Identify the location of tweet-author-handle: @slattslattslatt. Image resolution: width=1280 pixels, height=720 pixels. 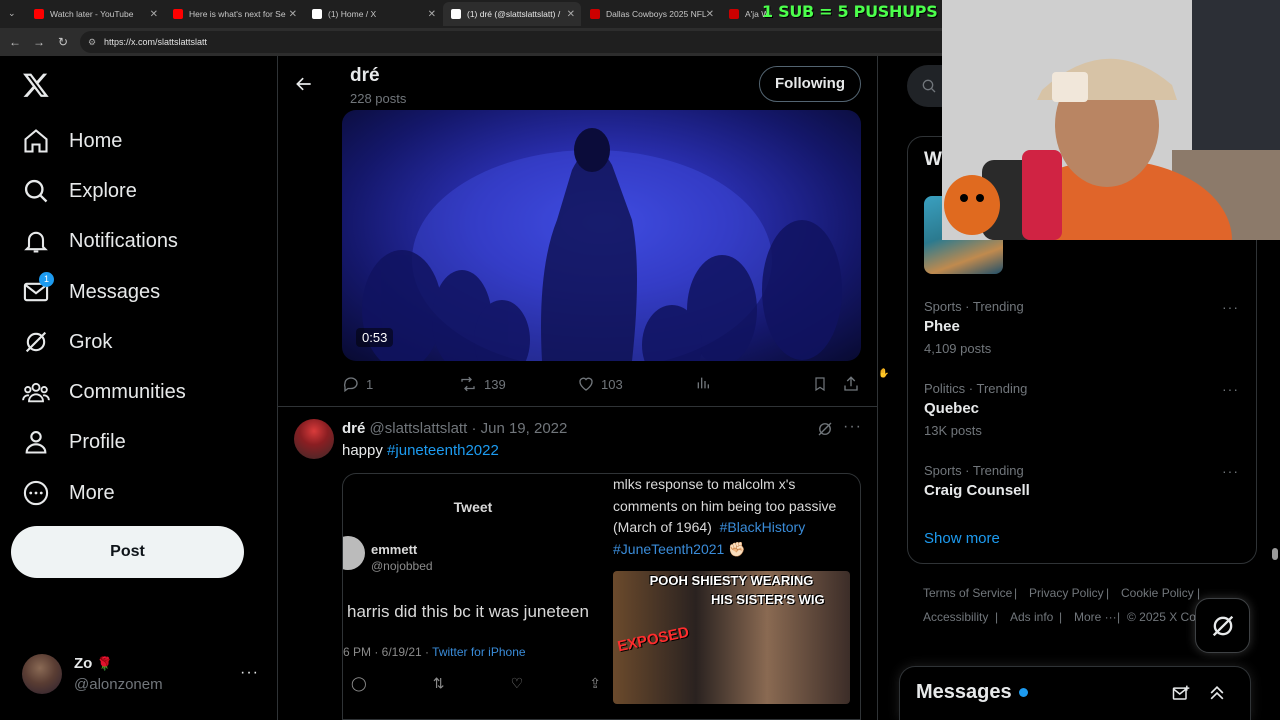
(419, 428).